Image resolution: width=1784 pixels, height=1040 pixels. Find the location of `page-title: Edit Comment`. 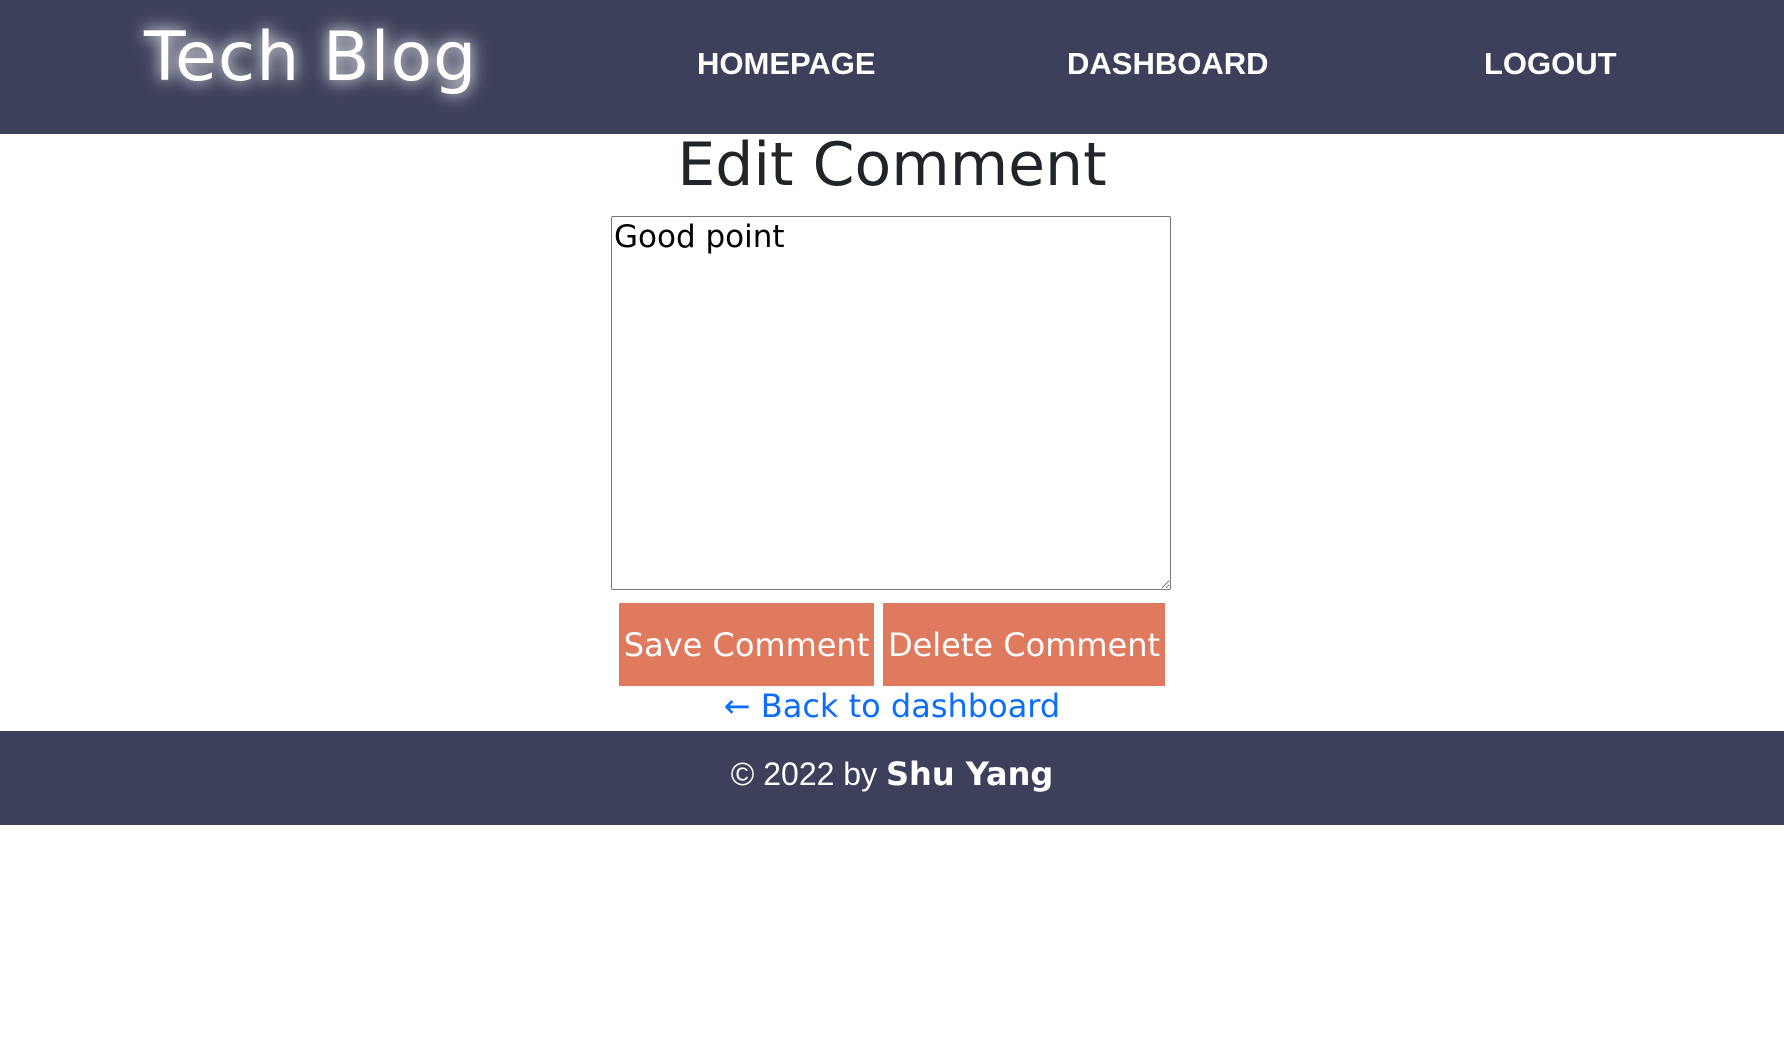

page-title: Edit Comment is located at coordinates (892, 165).